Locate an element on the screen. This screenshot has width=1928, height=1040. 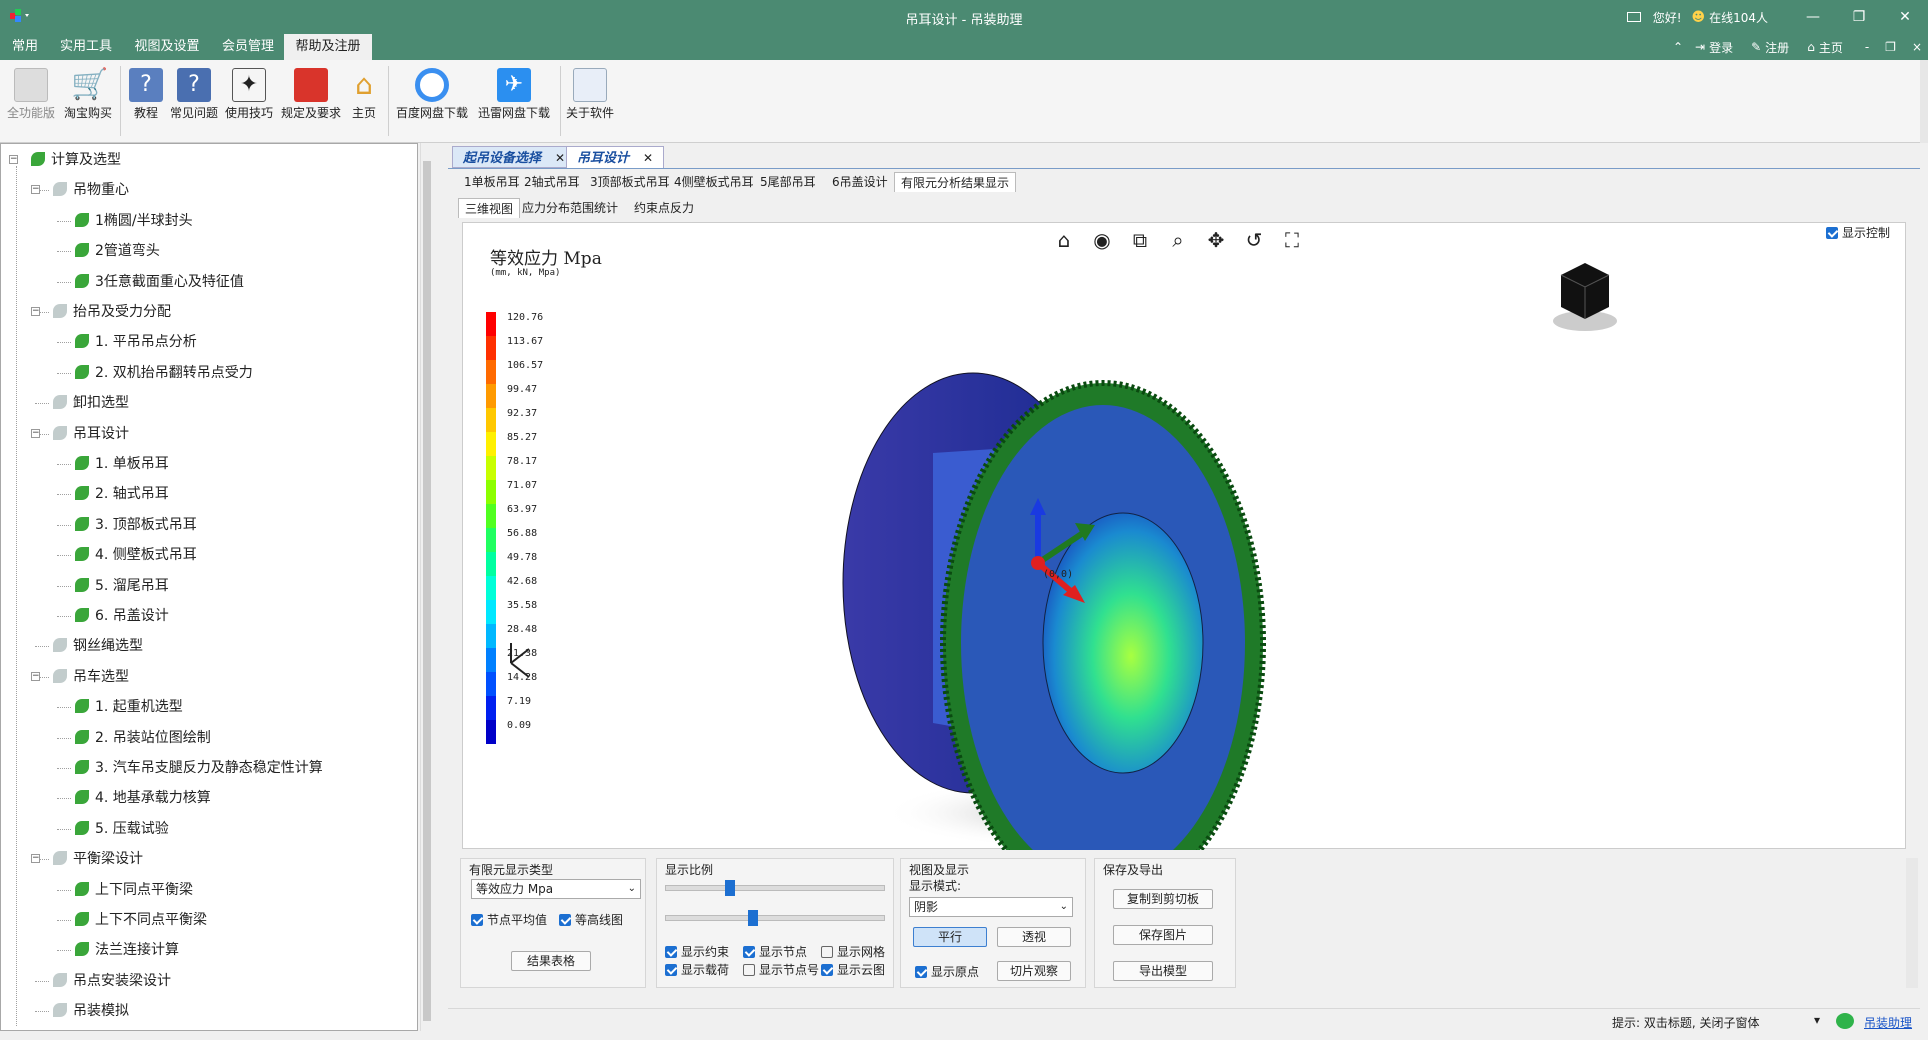
lug-tab: 1单板吊耳 is located at coordinates (492, 182).